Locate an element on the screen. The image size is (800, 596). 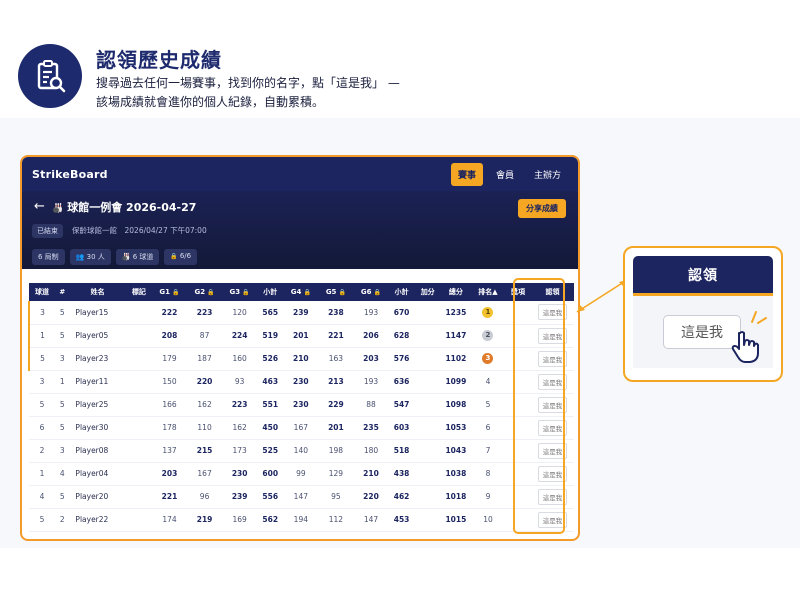
col-header-subtotal2: 小計 is located at coordinates (401, 292).